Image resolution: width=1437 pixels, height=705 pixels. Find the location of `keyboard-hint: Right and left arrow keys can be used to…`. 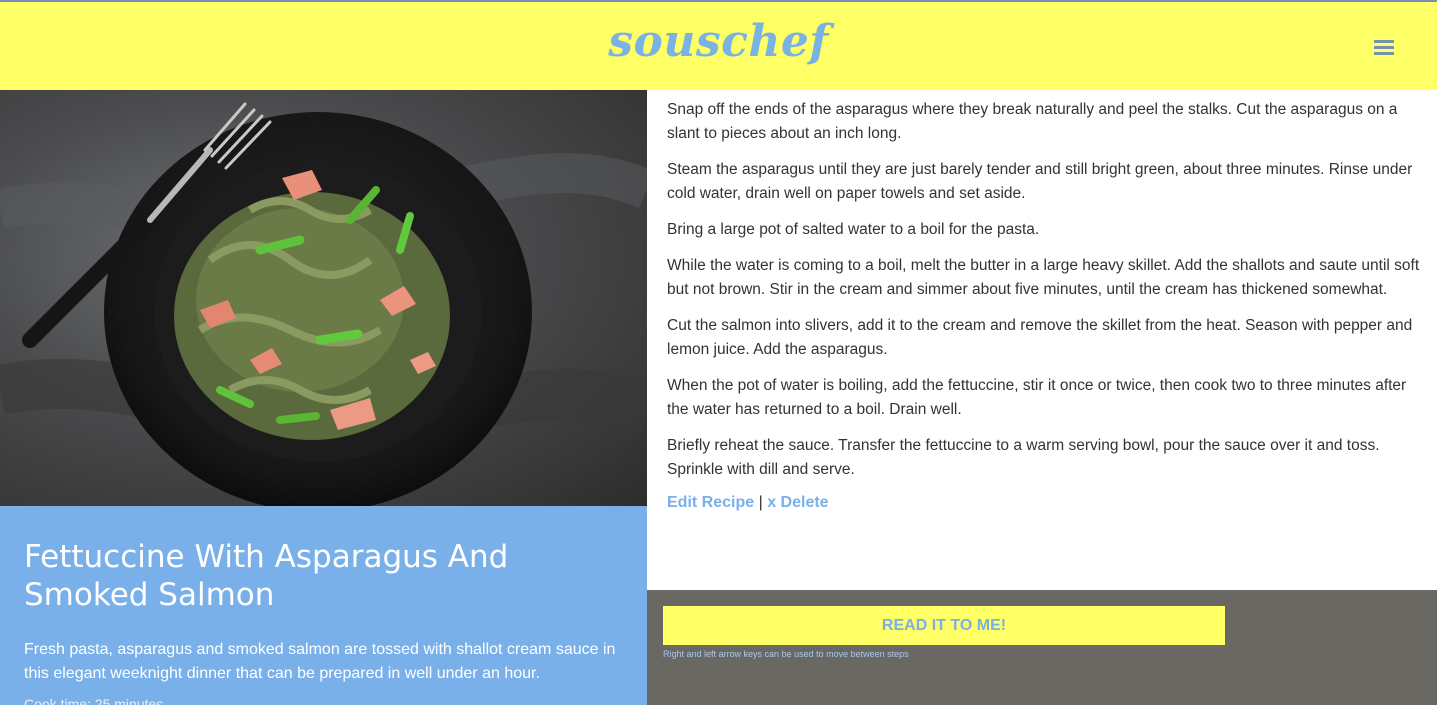

keyboard-hint: Right and left arrow keys can be used to… is located at coordinates (786, 654).